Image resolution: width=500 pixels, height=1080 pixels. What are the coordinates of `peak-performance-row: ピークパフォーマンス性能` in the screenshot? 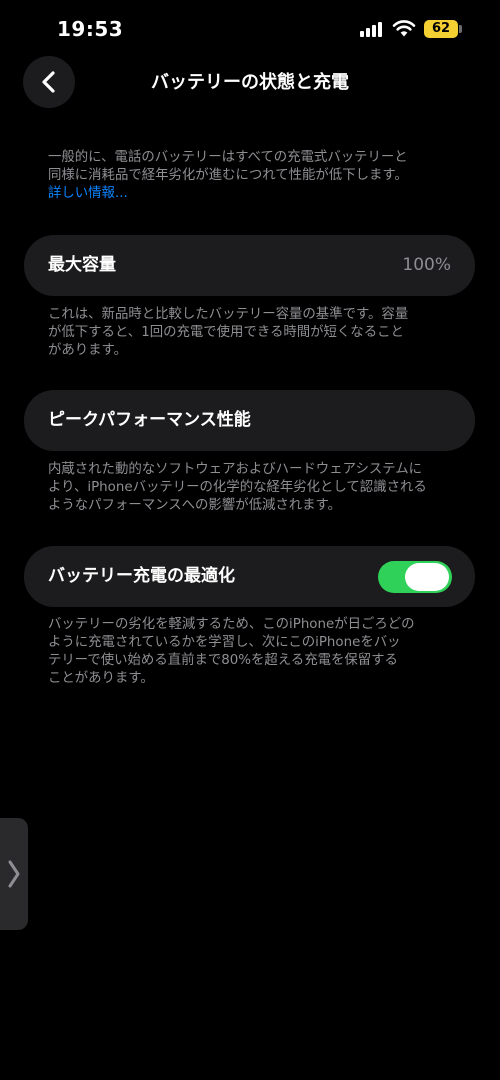 It's located at (249, 420).